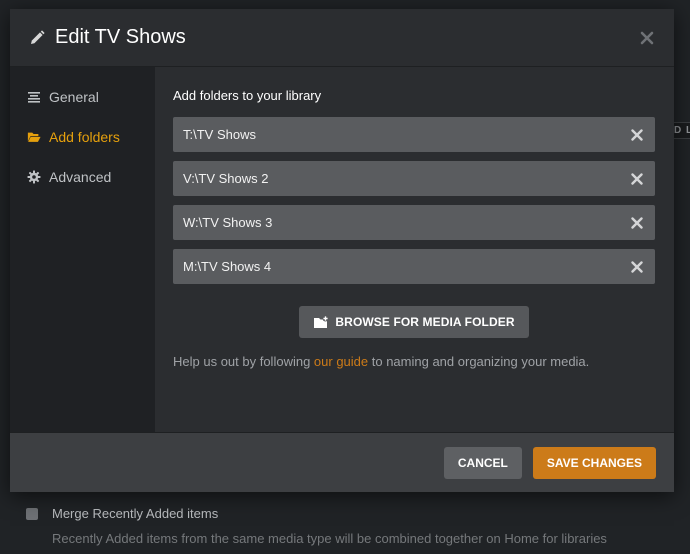 The width and height of the screenshot is (690, 554). I want to click on sidebar-item-general: General, so click(82, 97).